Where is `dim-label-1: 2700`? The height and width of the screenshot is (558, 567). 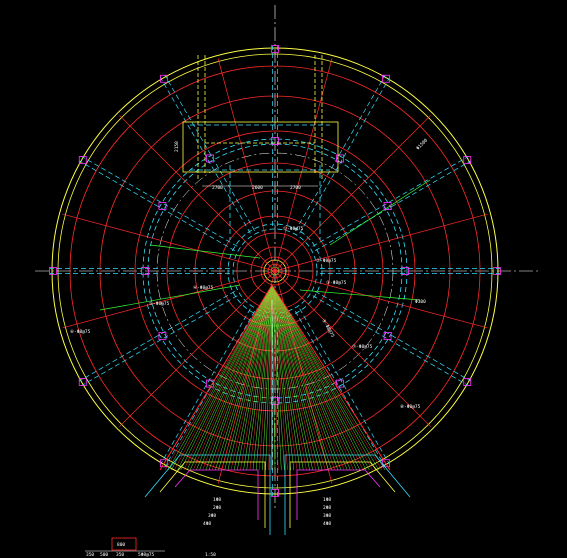 dim-label-1: 2700 is located at coordinates (217, 188).